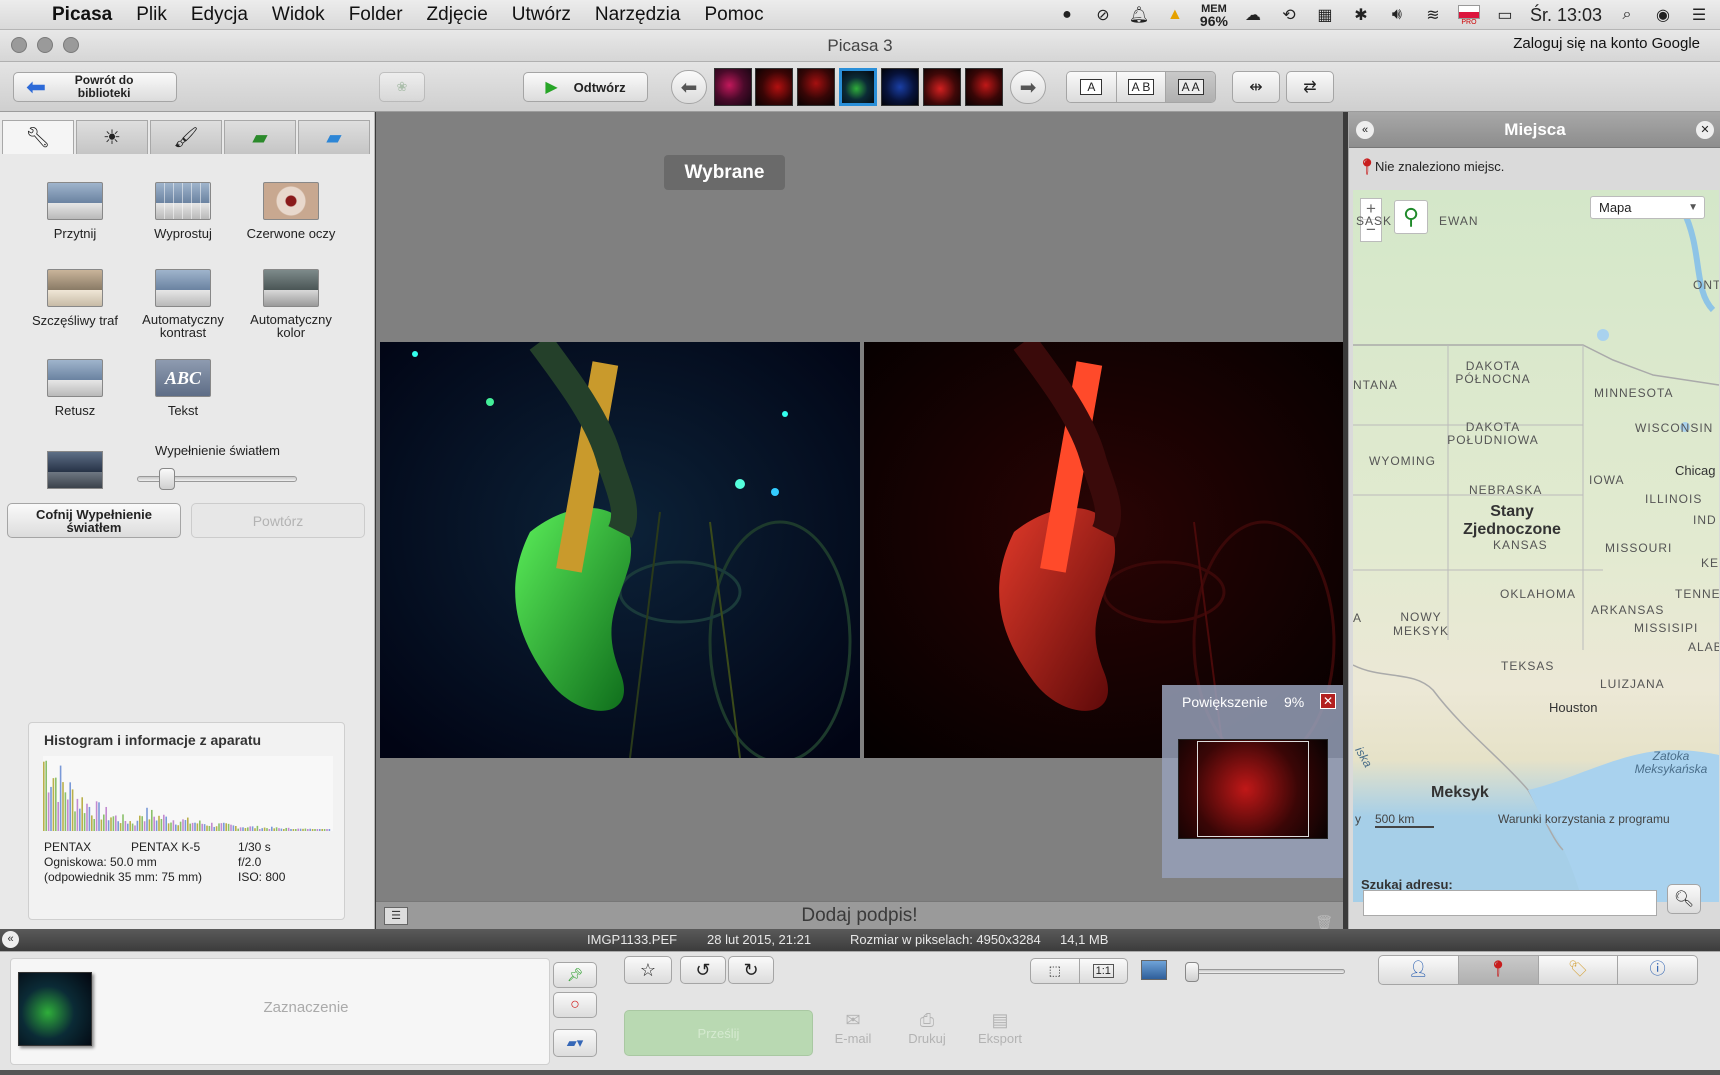  I want to click on map-label-houston: Houston, so click(1573, 707).